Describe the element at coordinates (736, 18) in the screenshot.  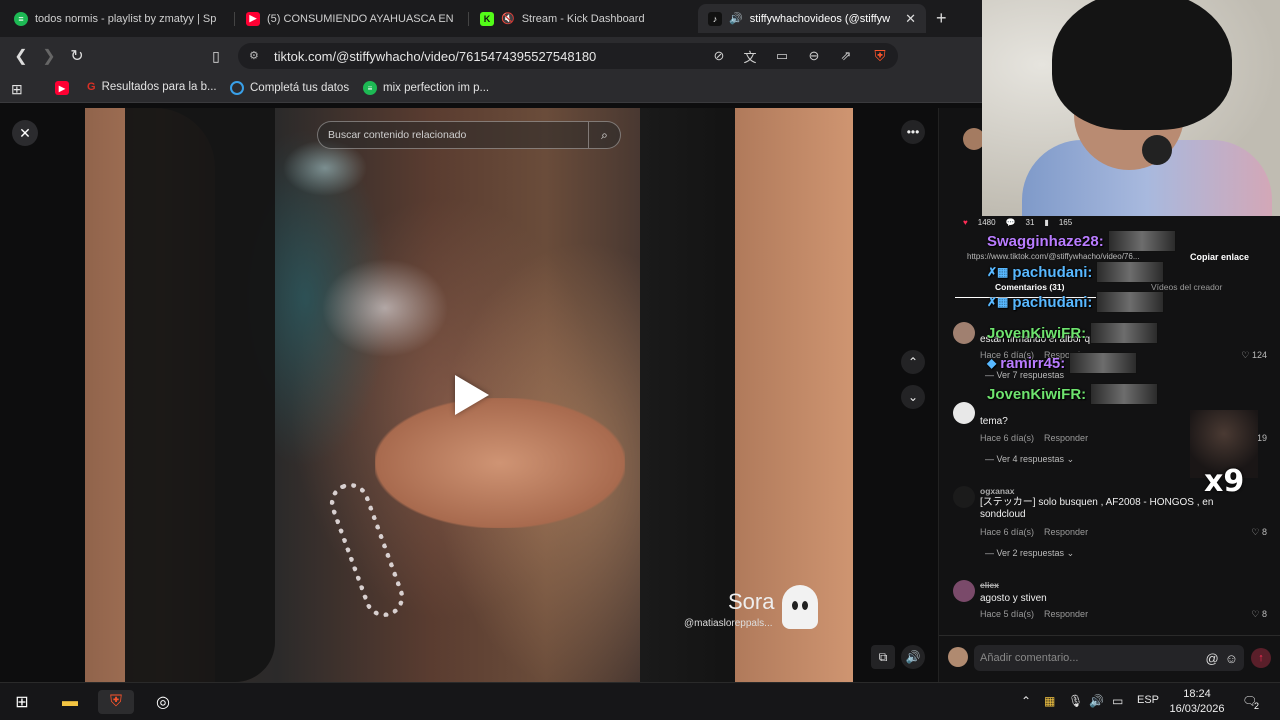
I see `speaker-icon: 🔊` at that location.